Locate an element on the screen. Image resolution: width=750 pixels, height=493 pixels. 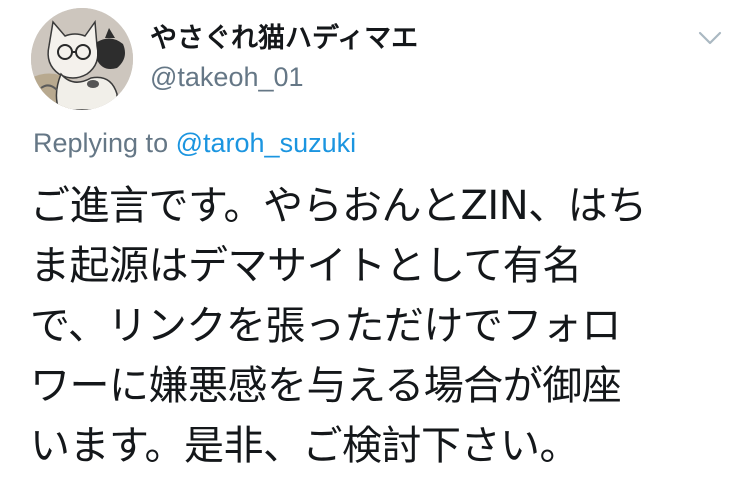
tweet-text-line: ご進言です。やらおんとZIN、はち is located at coordinates (338, 206).